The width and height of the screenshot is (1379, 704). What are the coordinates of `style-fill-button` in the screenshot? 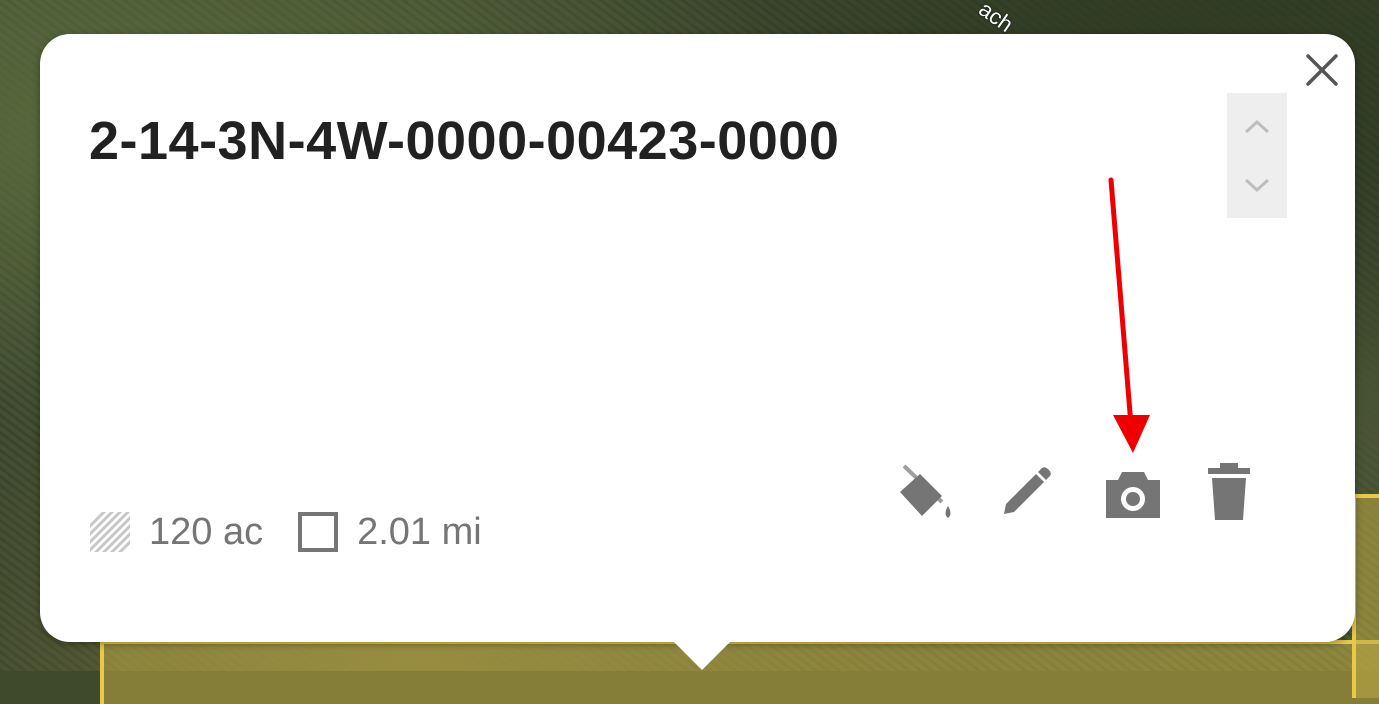 It's located at (925, 493).